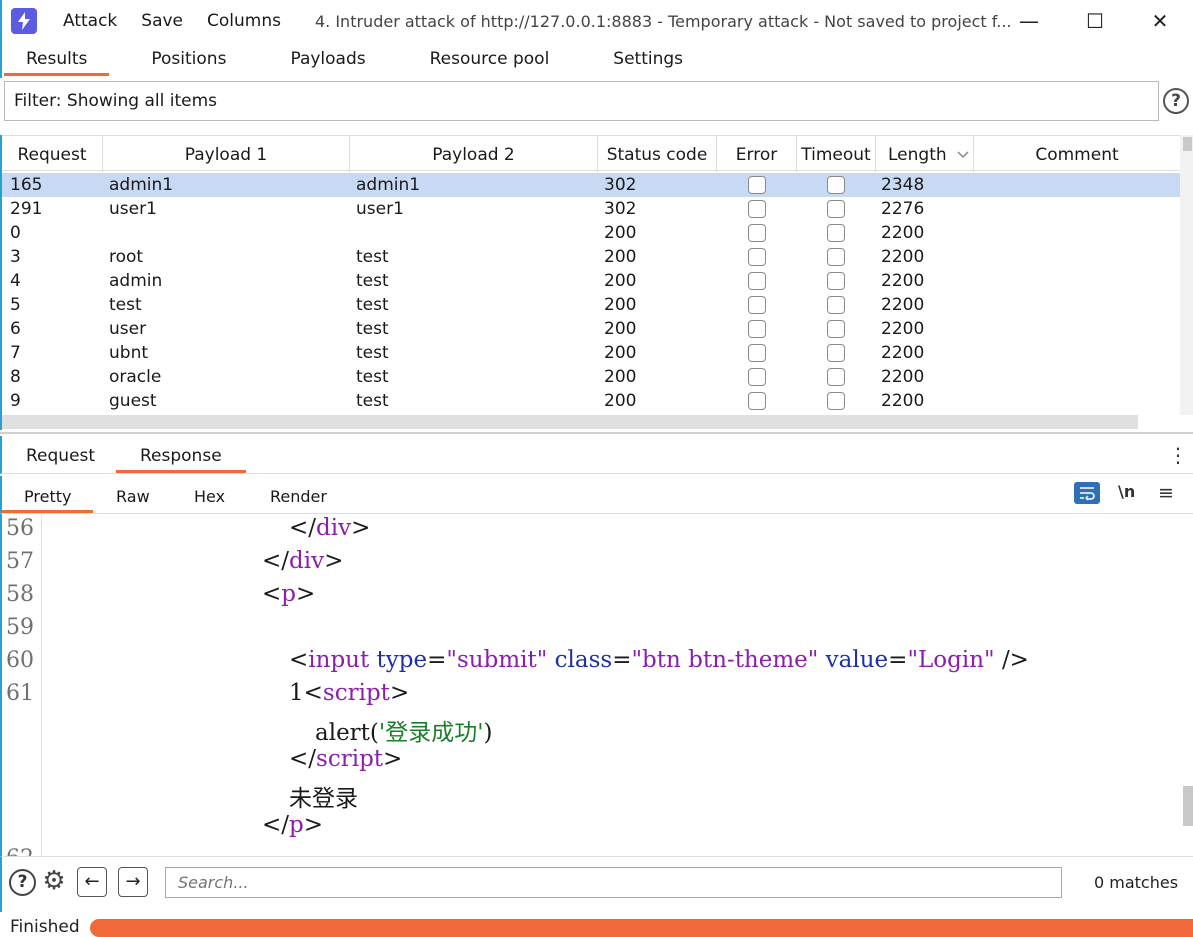  Describe the element at coordinates (570, 422) in the screenshot. I see `horizontal-scrollbar` at that location.